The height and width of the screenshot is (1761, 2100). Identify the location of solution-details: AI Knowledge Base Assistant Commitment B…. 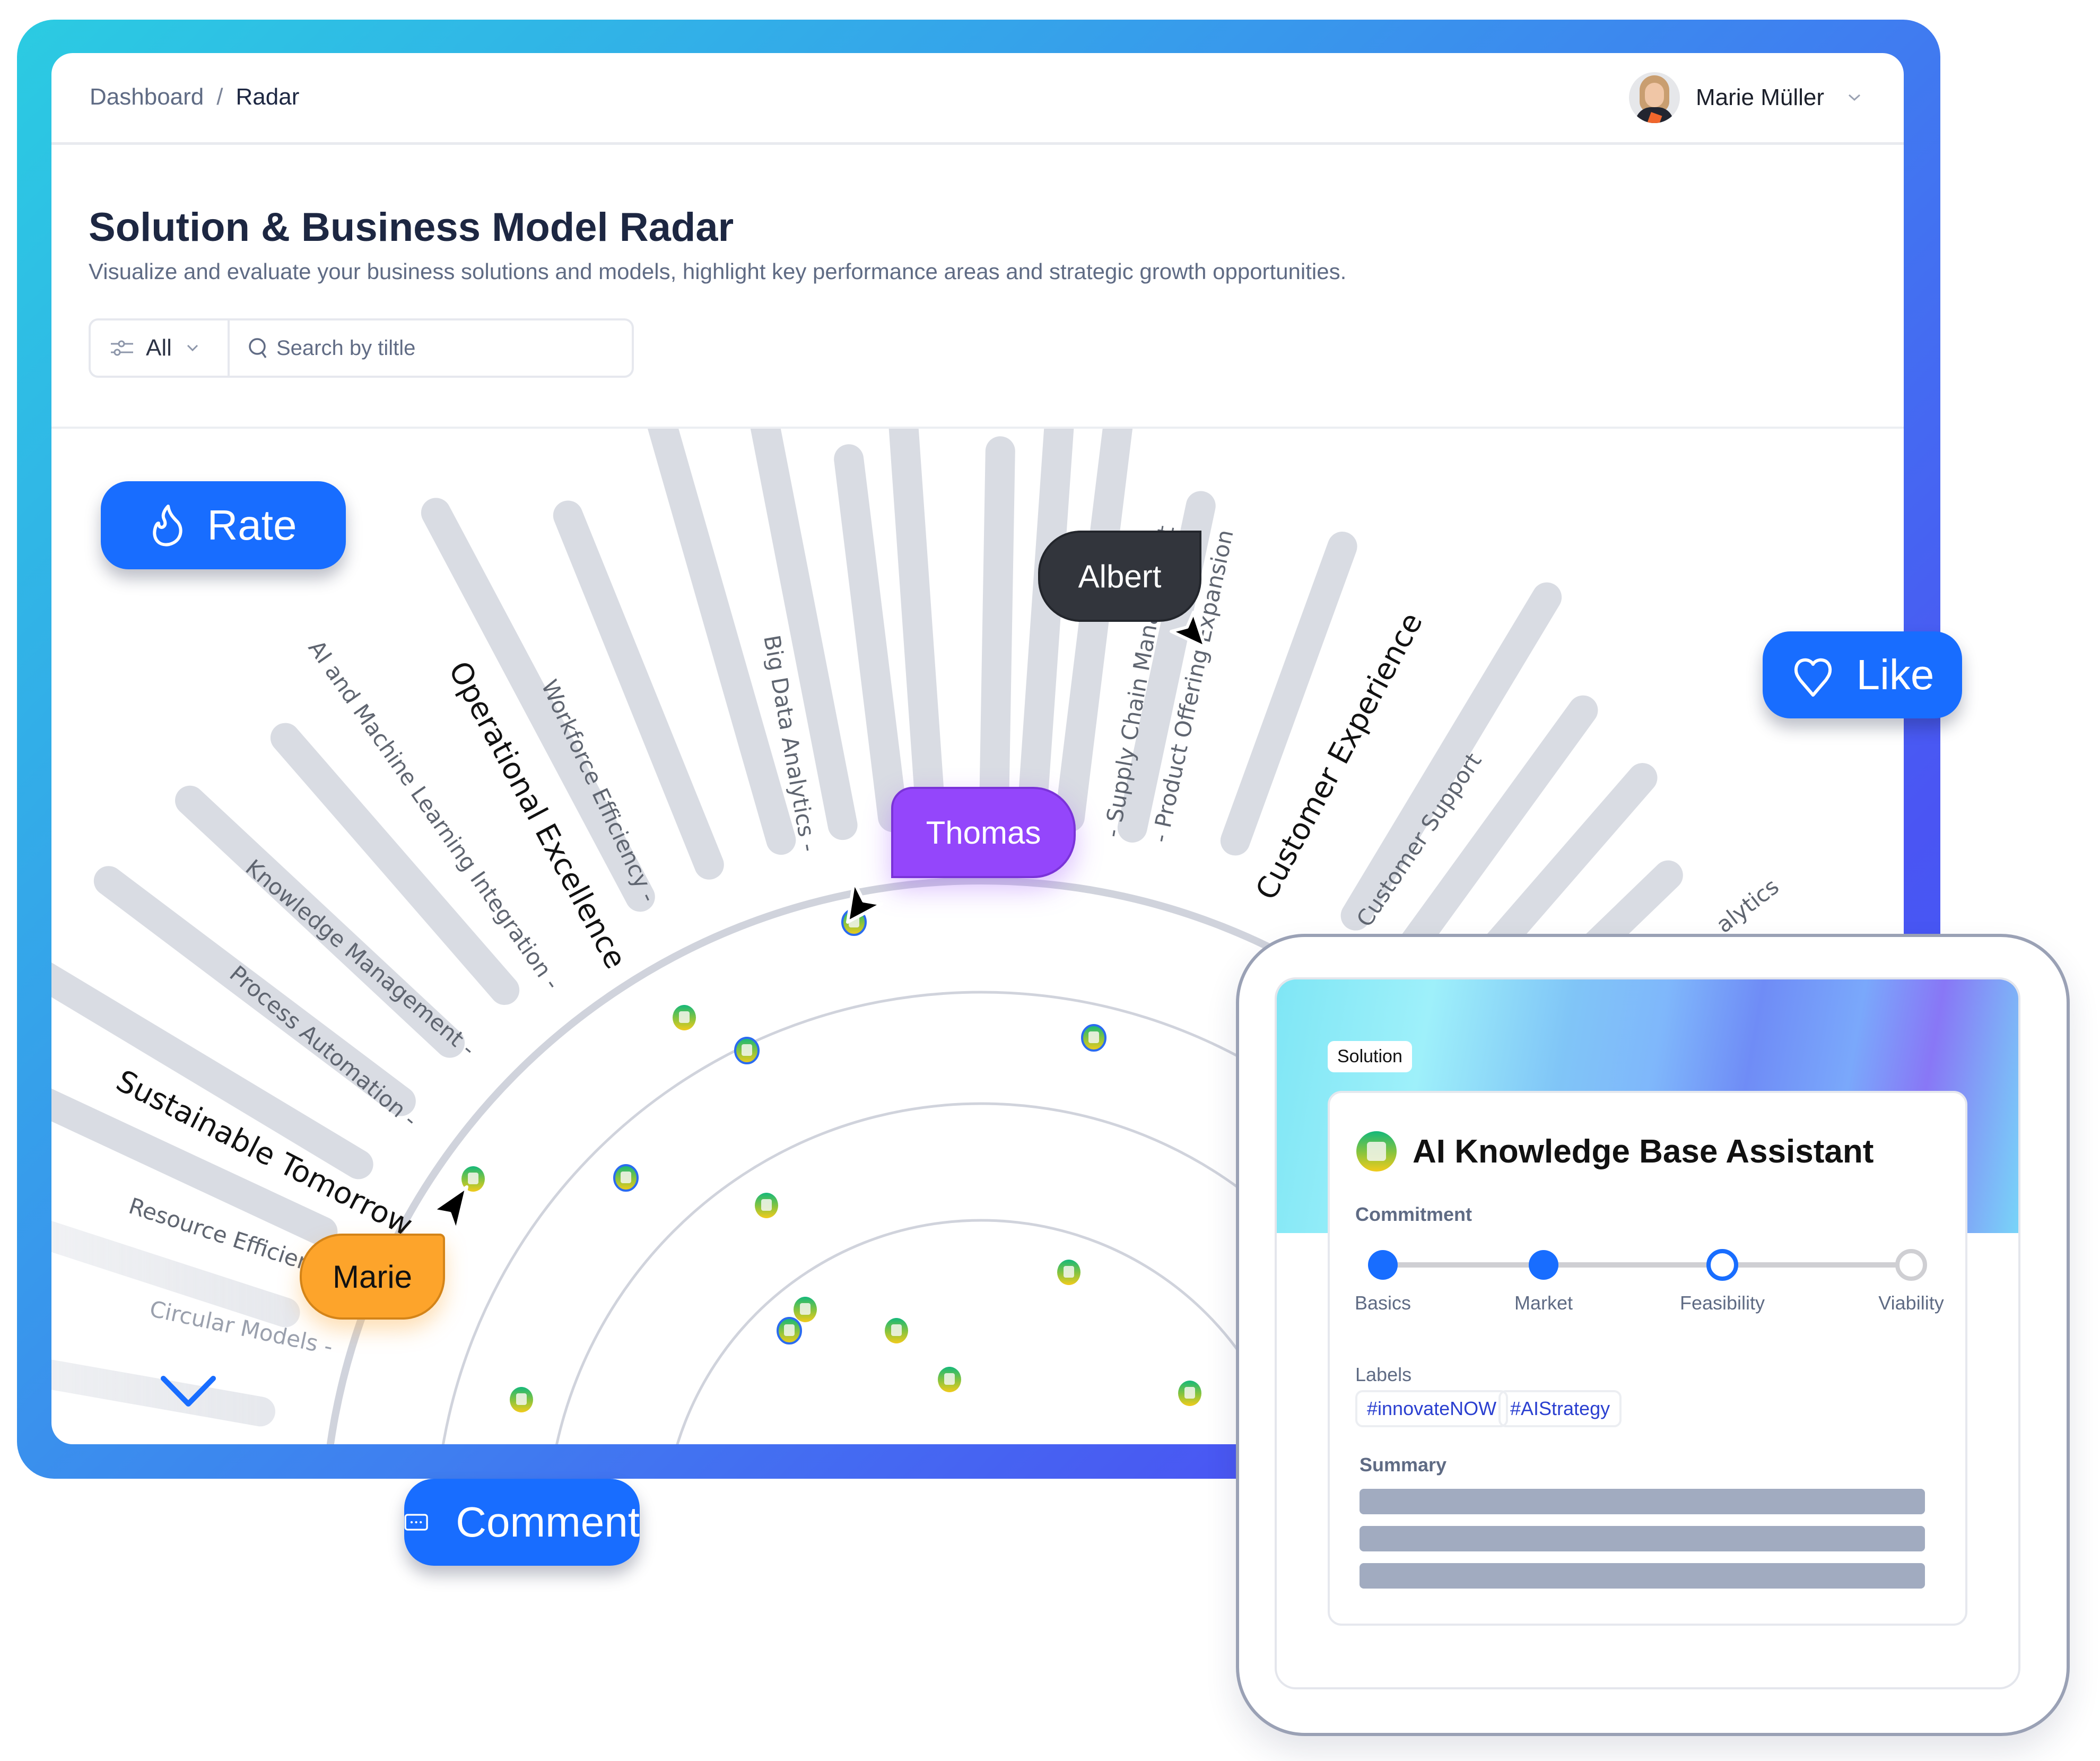
(1647, 1359).